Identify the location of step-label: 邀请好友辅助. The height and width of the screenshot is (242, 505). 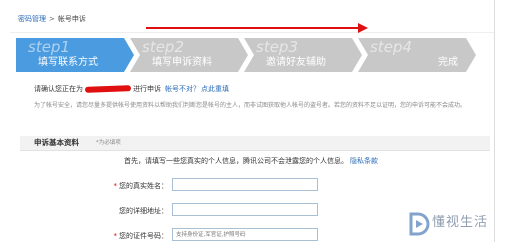
(296, 62).